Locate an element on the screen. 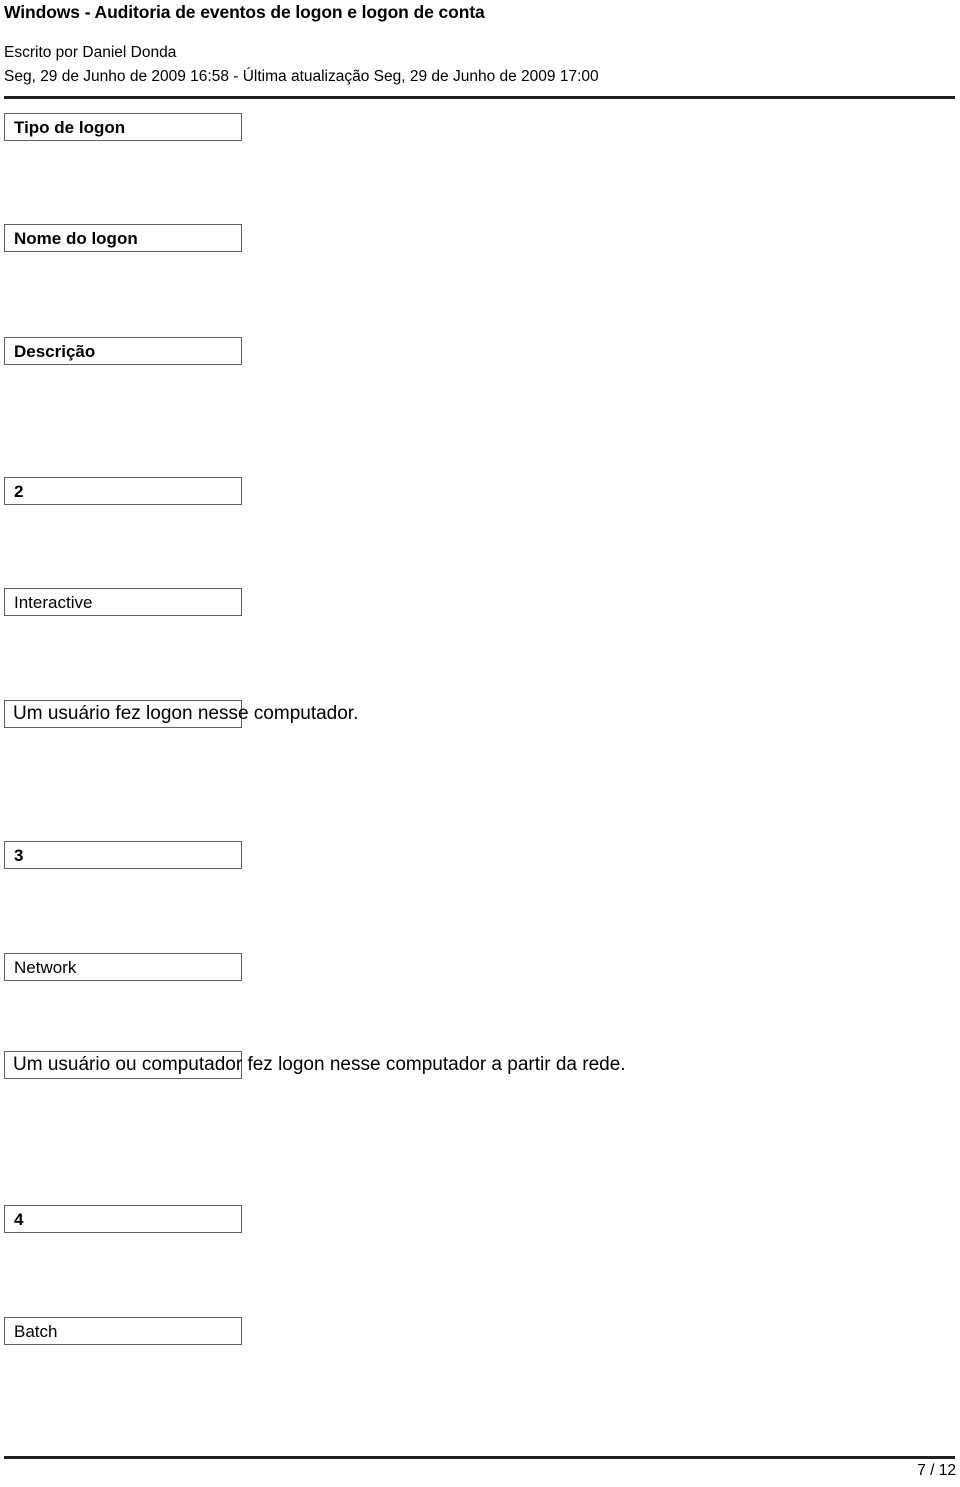 This screenshot has height=1487, width=960. author-byline: Escrito por Daniel Donda is located at coordinates (90, 52).